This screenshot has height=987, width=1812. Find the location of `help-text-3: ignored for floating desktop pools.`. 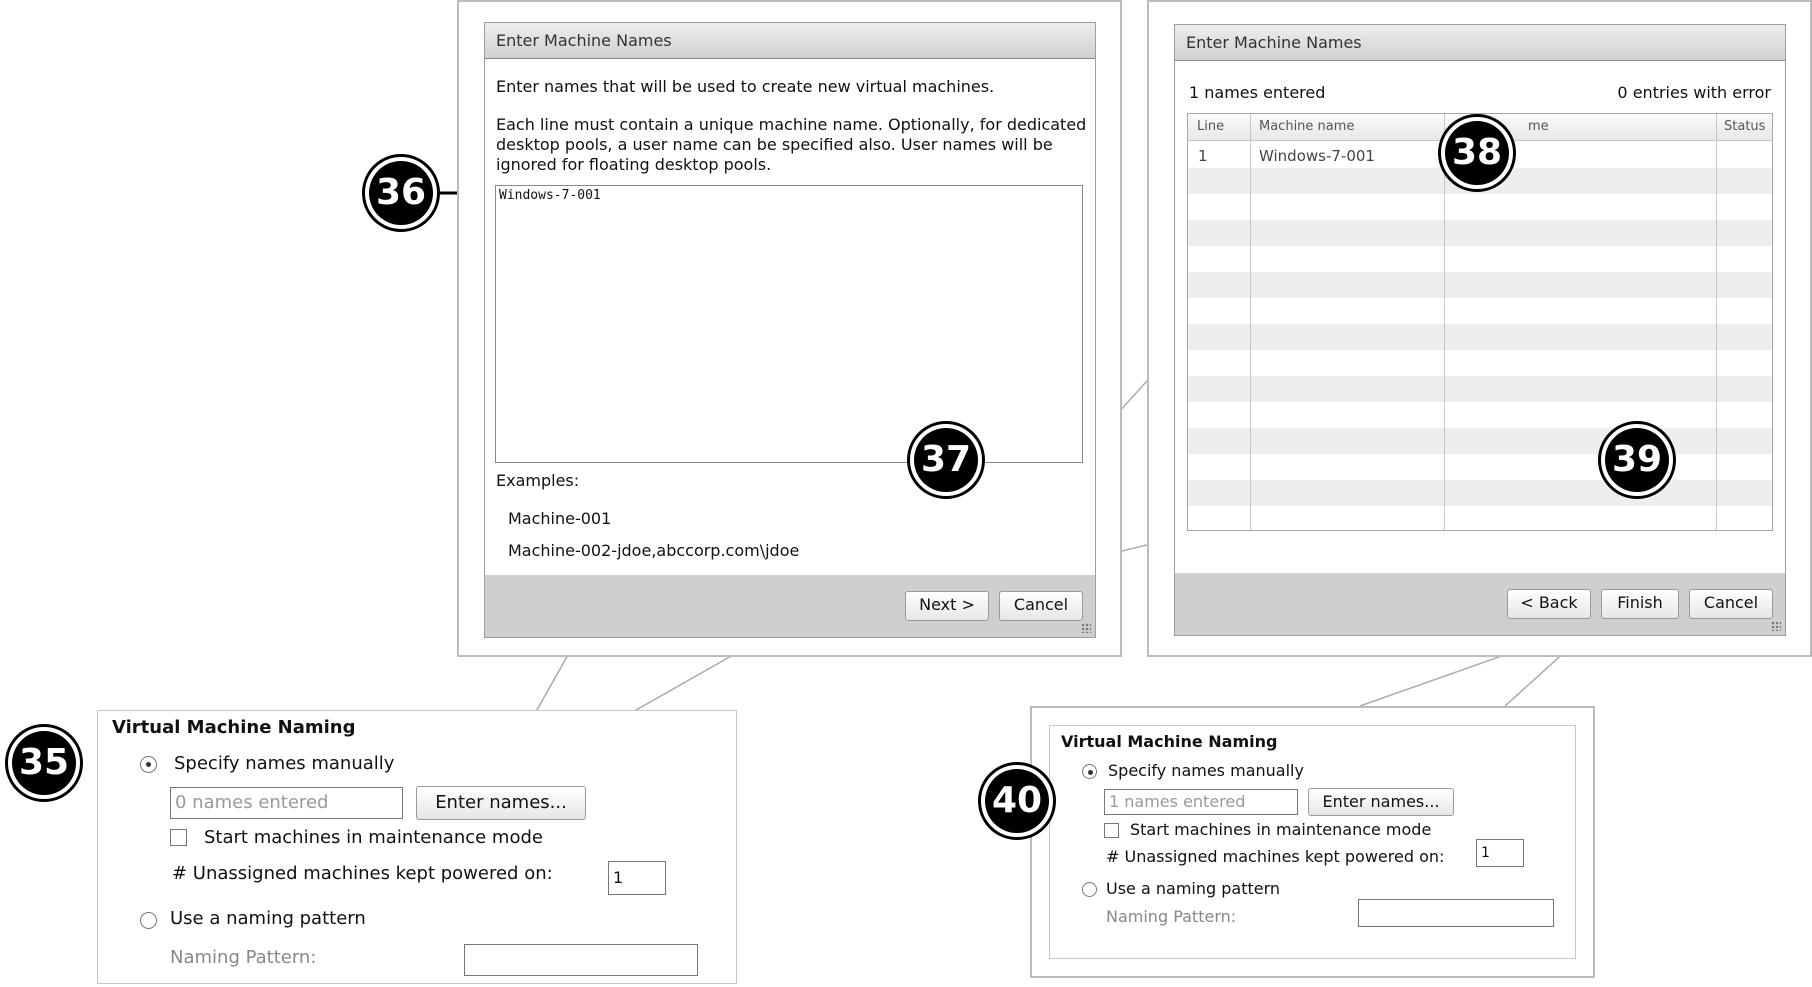

help-text-3: ignored for floating desktop pools. is located at coordinates (634, 164).